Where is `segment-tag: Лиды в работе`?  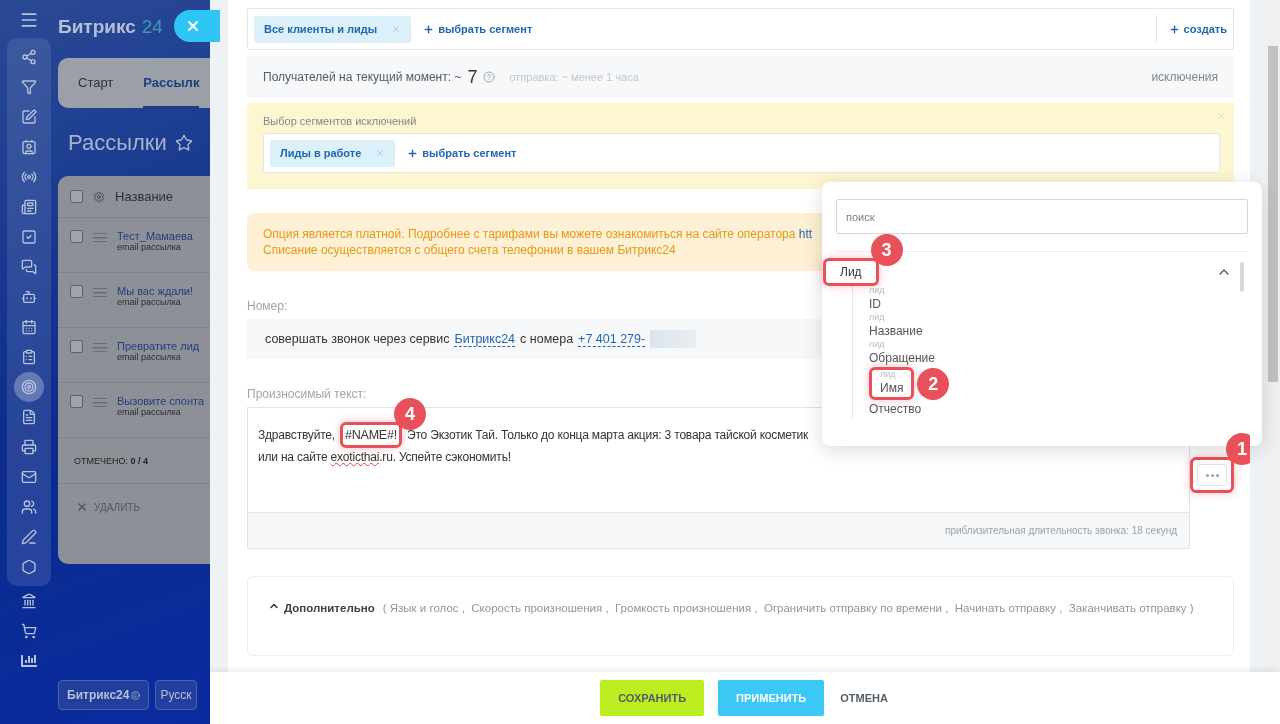 segment-tag: Лиды в работе is located at coordinates (333, 153).